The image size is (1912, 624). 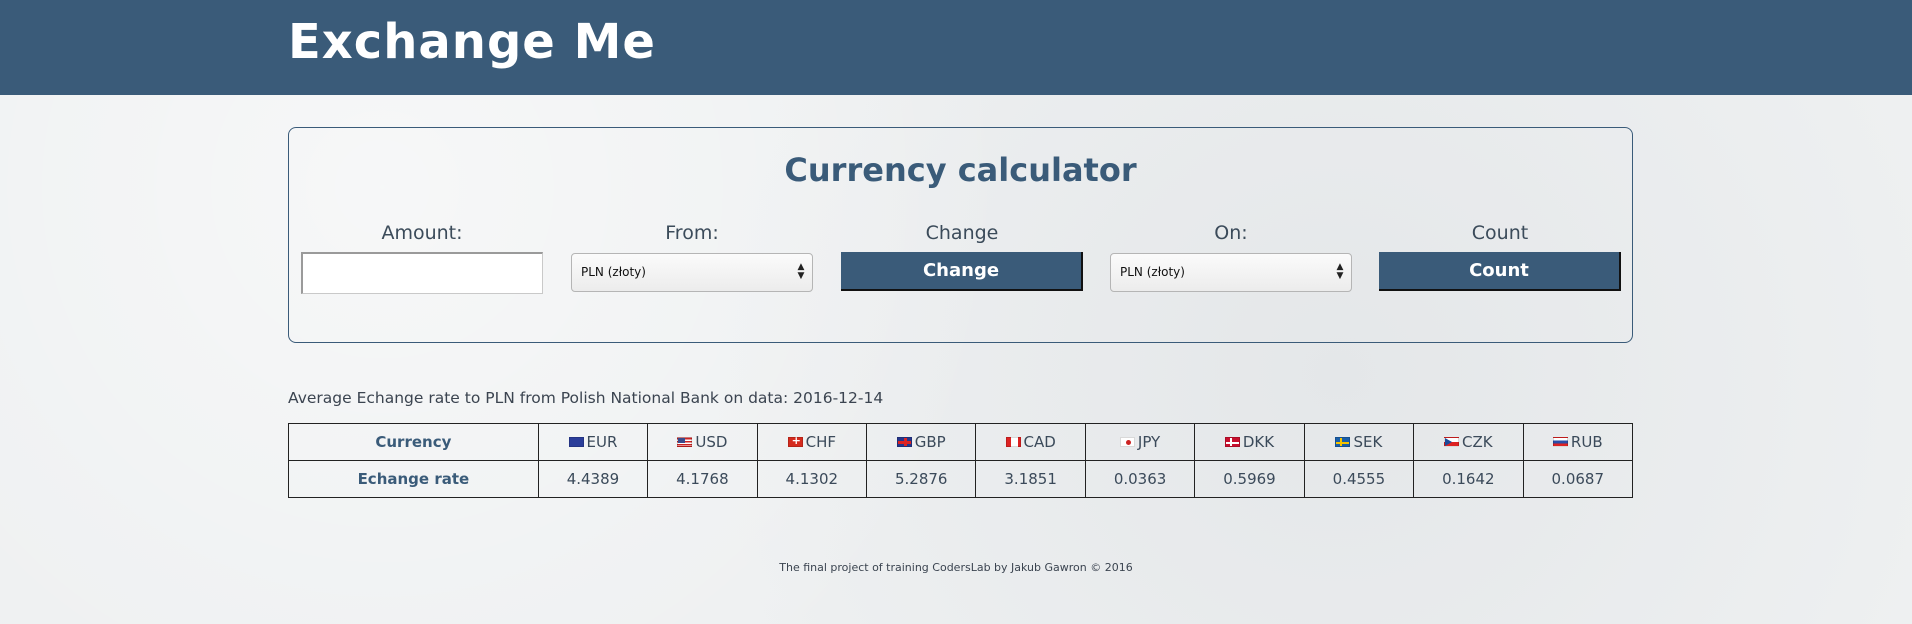 I want to click on ca-flag-icon, so click(x=1013, y=441).